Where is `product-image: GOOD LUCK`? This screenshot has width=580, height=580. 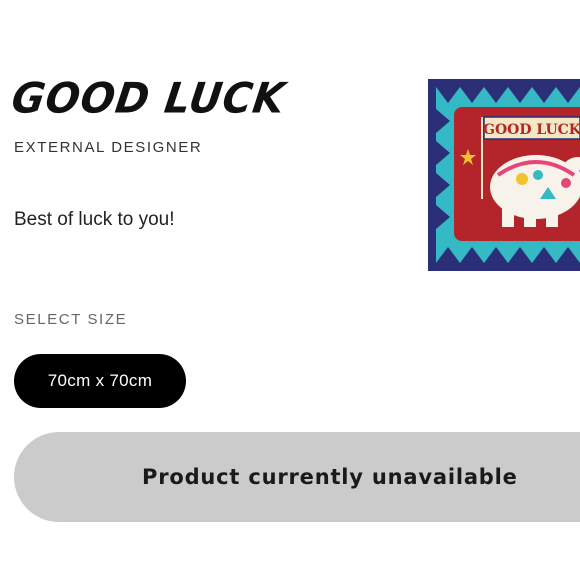 product-image: GOOD LUCK is located at coordinates (504, 175).